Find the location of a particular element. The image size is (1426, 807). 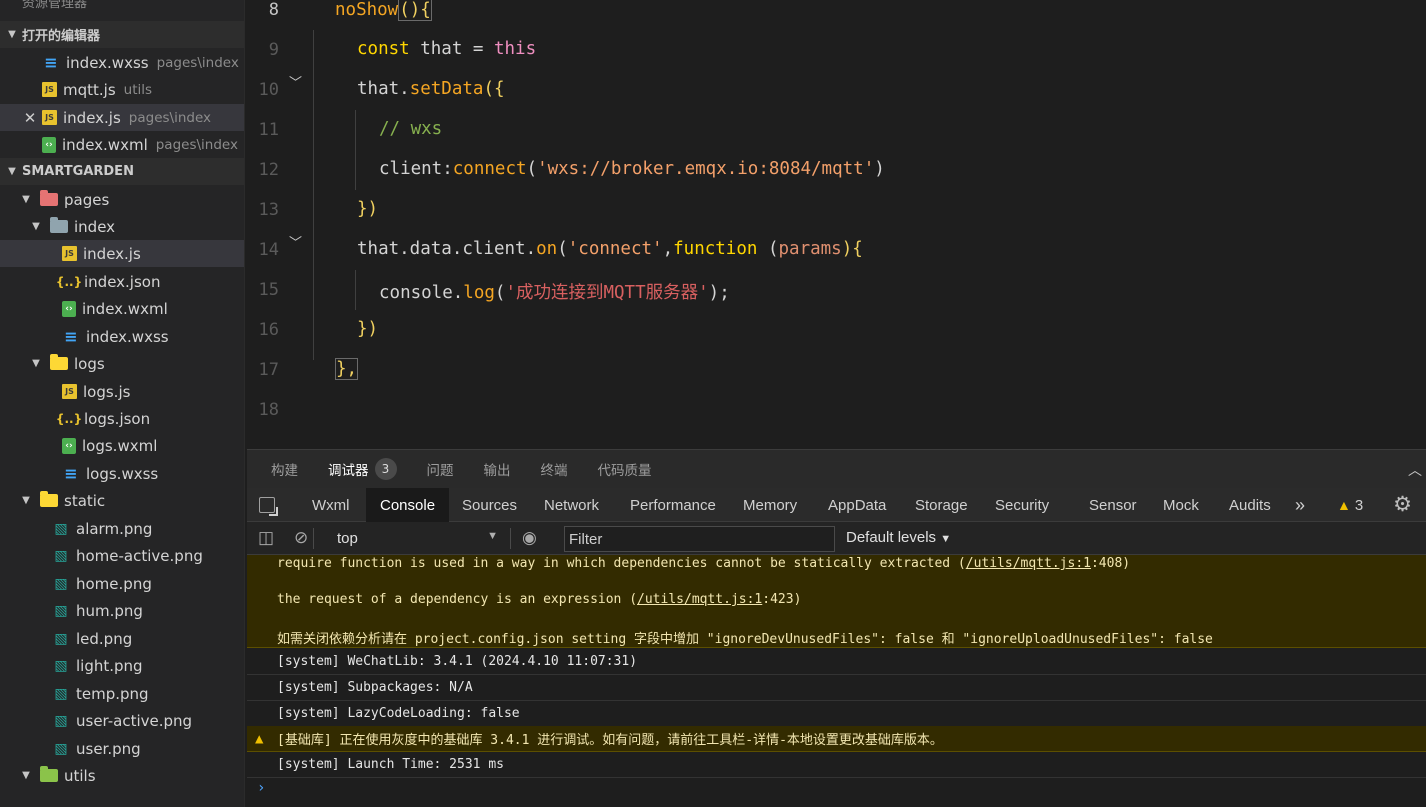

open-editor-mqtt-js: JS mqtt.js utils is located at coordinates (122, 89).